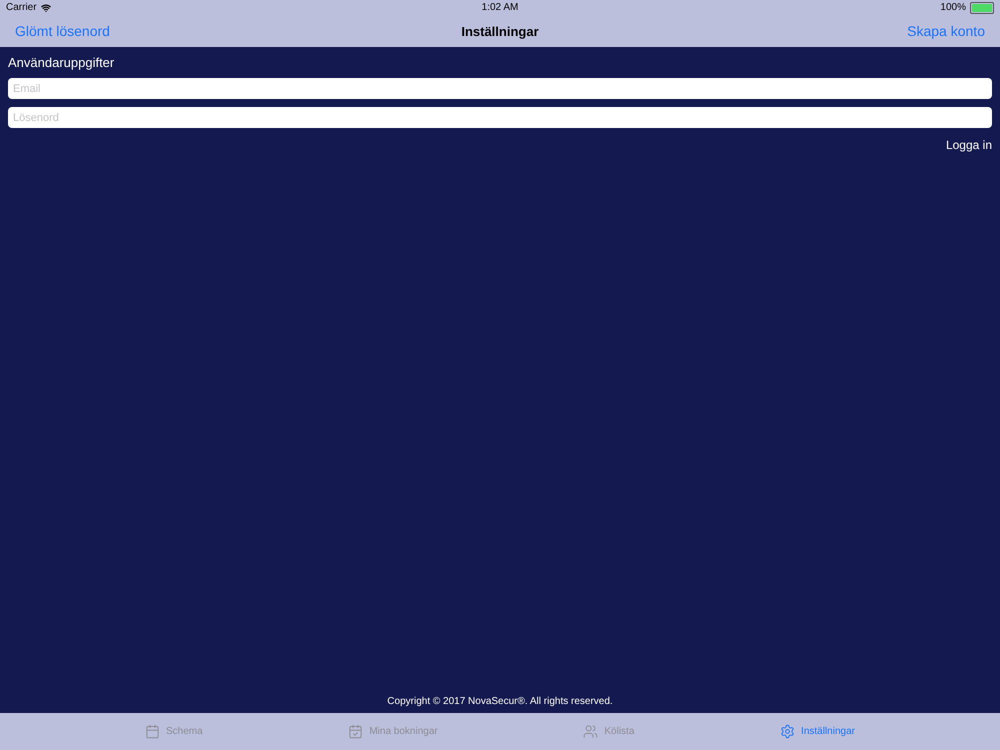 This screenshot has width=1000, height=750. I want to click on section-title: Användaruppgifter, so click(62, 62).